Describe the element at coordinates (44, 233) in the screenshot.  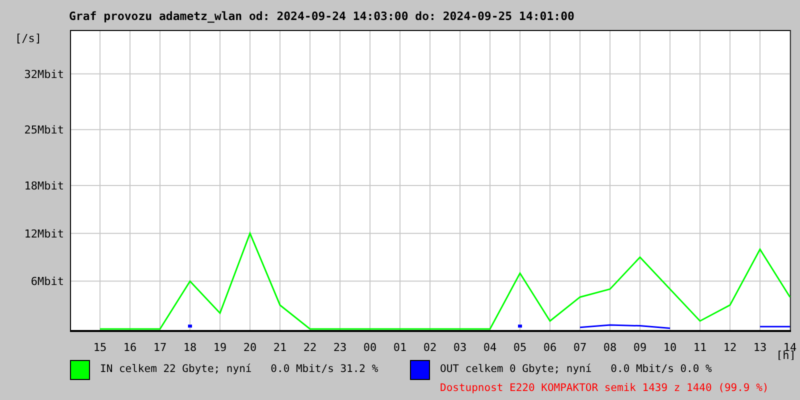
I see `y-tick-label: 12Mbit` at that location.